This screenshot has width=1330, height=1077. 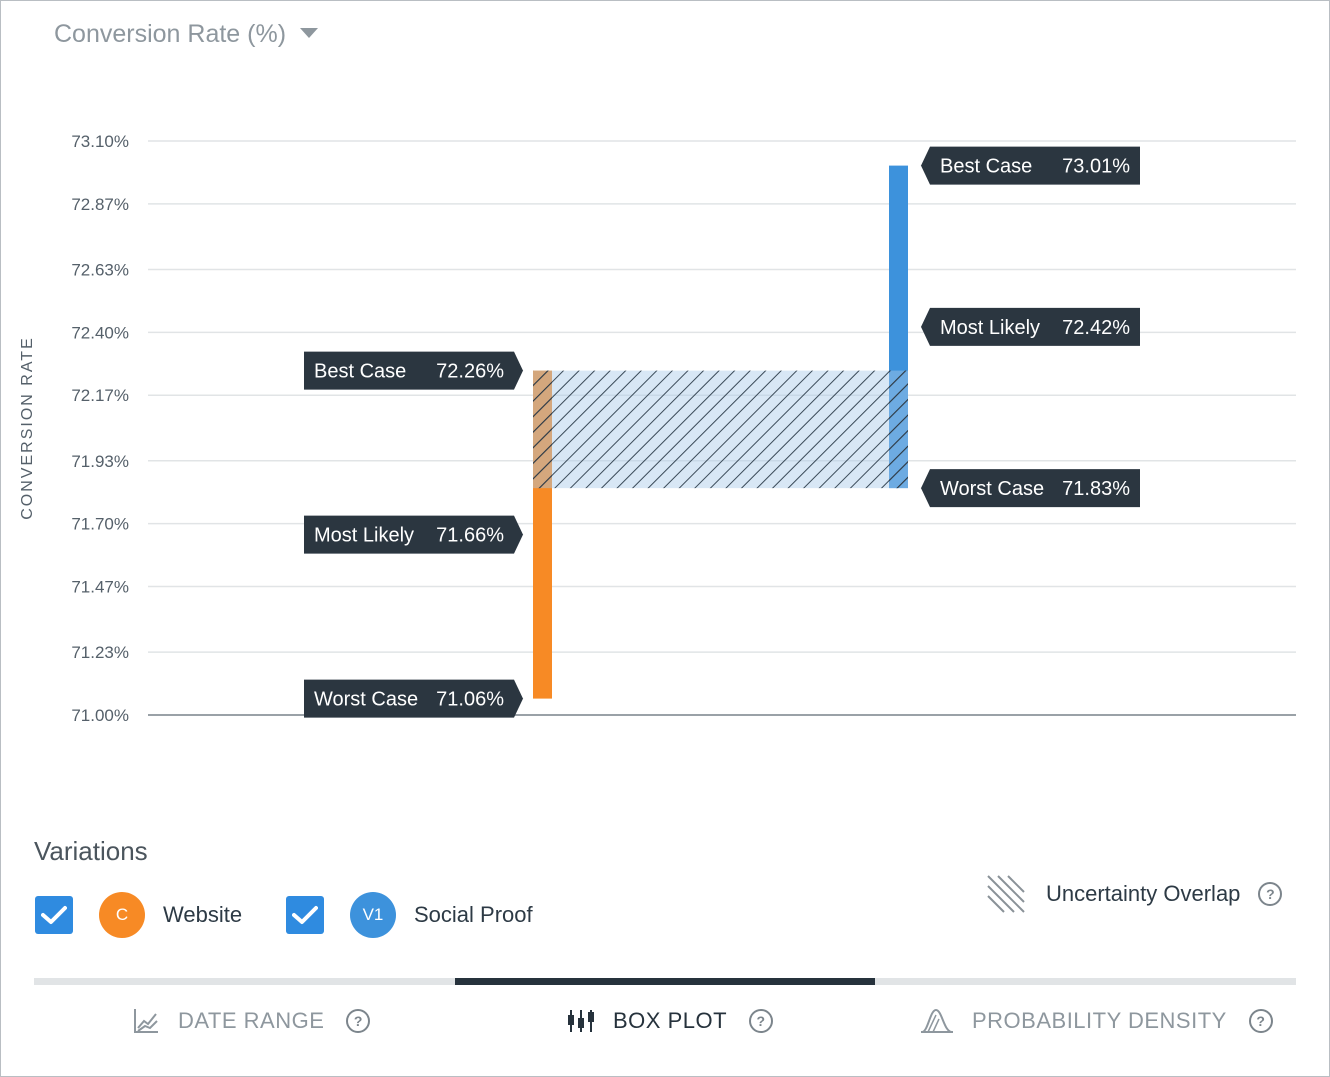 I want to click on tab-date-range: DATE RANGE ?, so click(x=251, y=1021).